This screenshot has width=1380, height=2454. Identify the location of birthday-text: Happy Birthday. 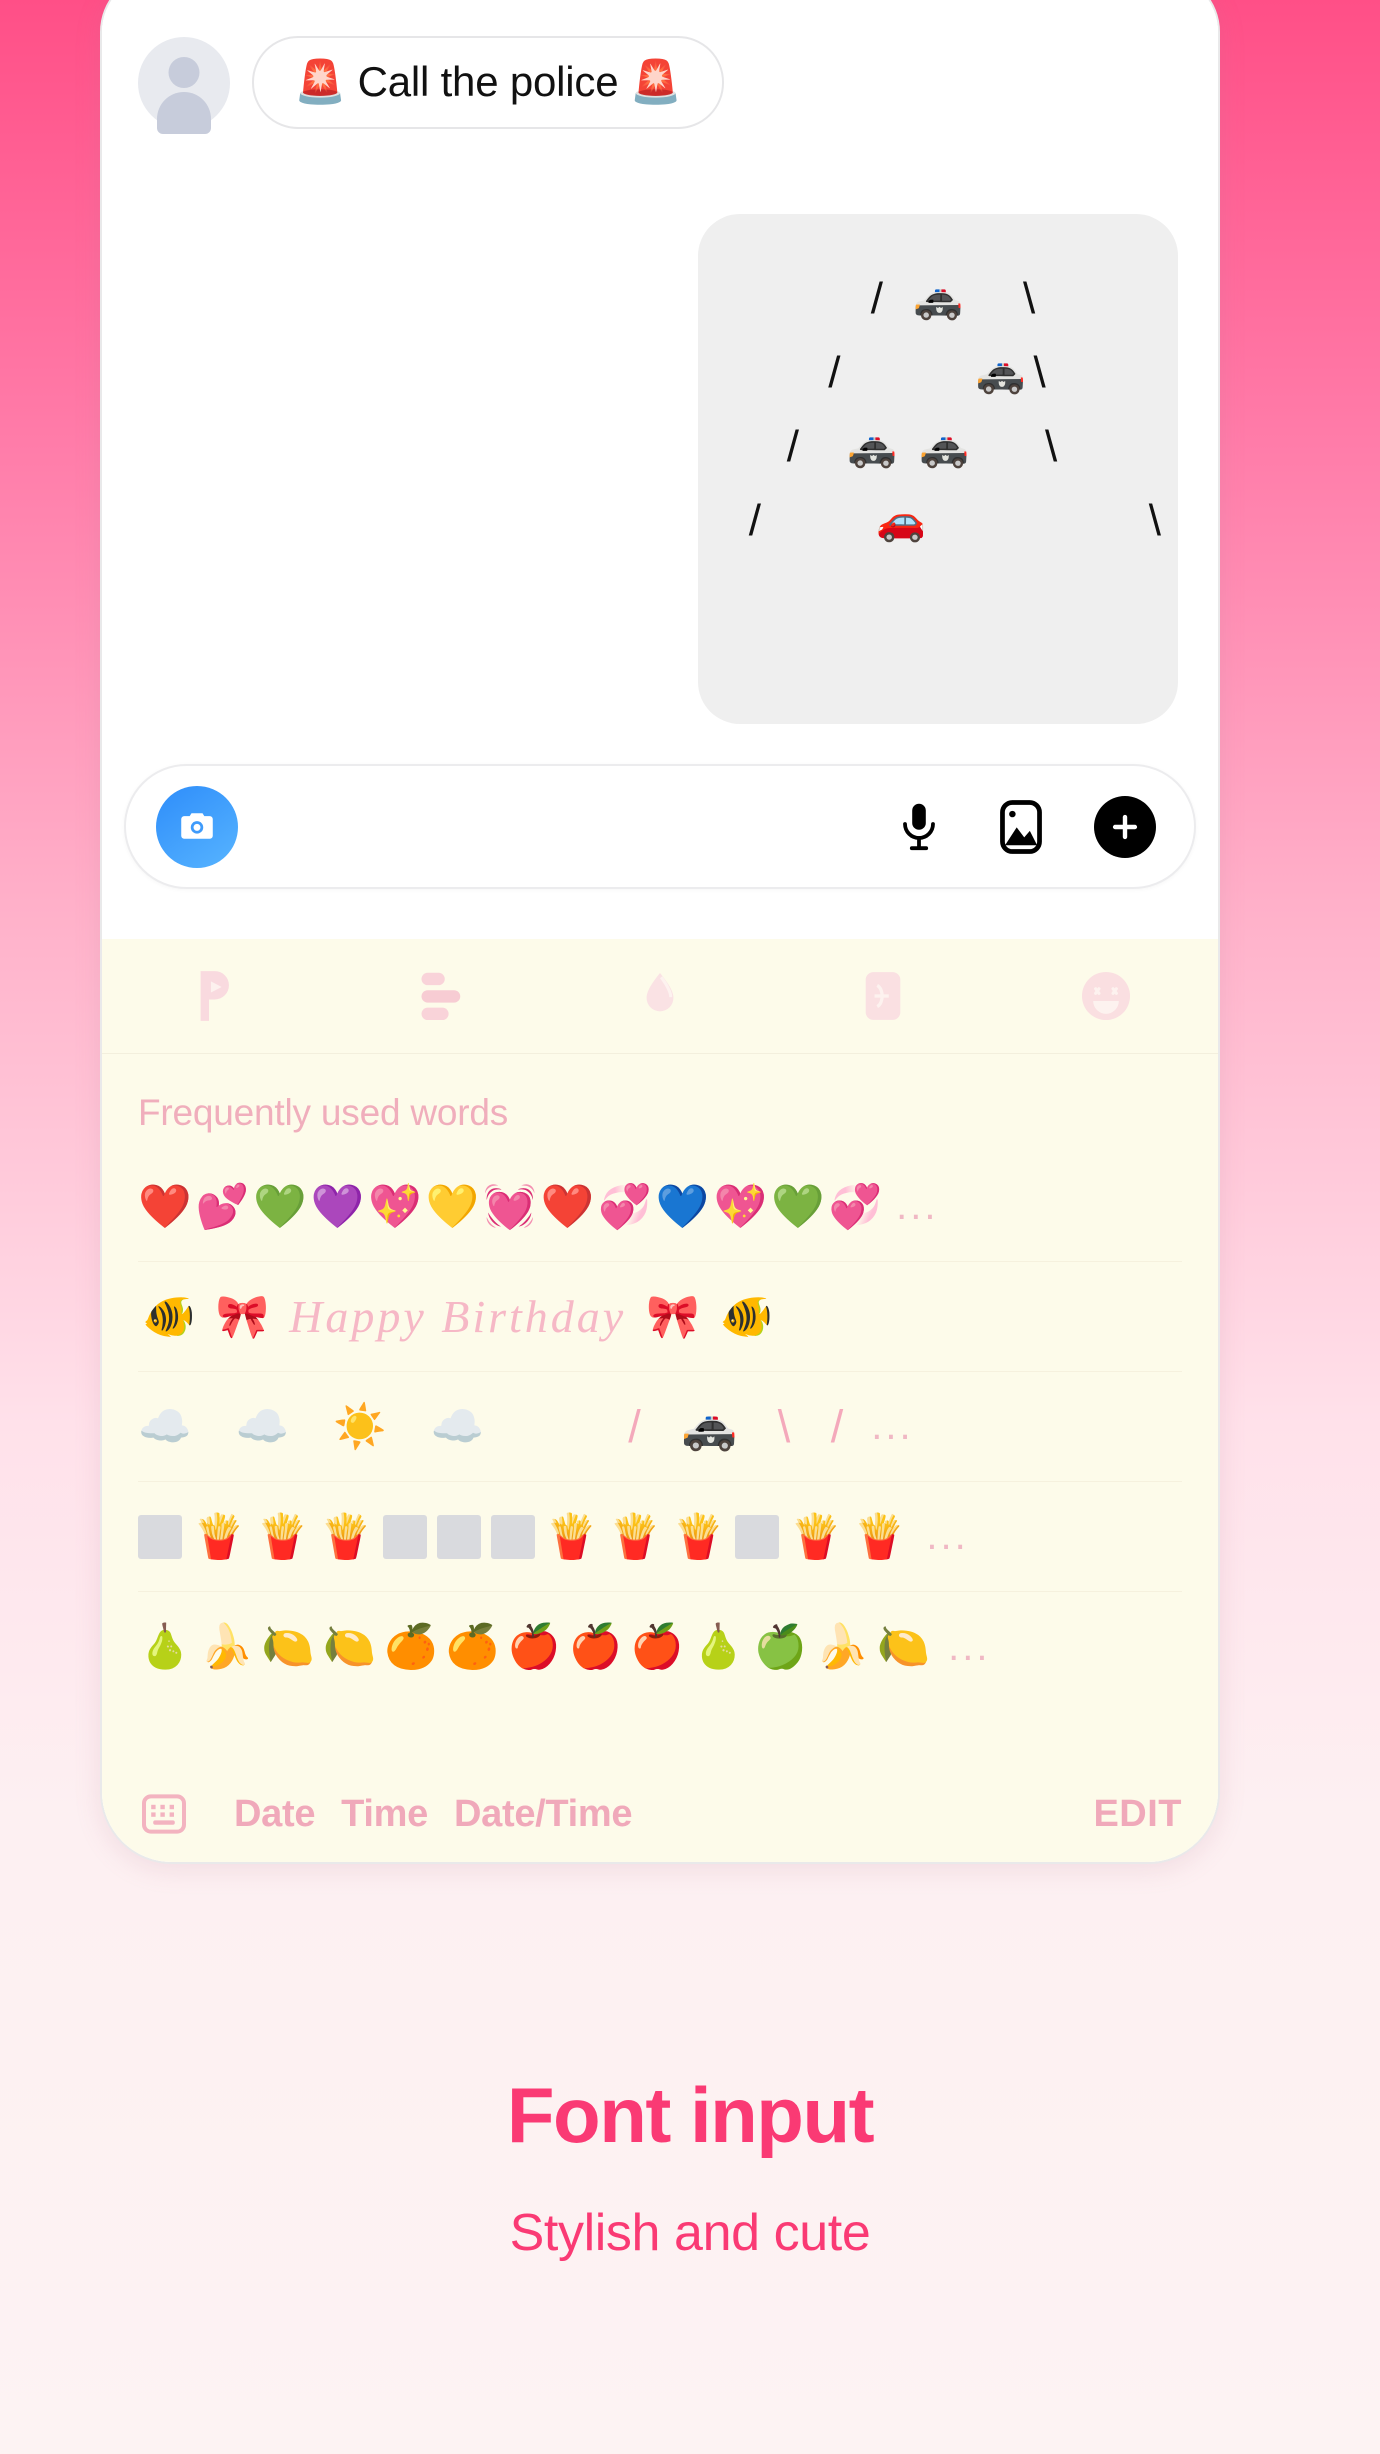
(458, 1316).